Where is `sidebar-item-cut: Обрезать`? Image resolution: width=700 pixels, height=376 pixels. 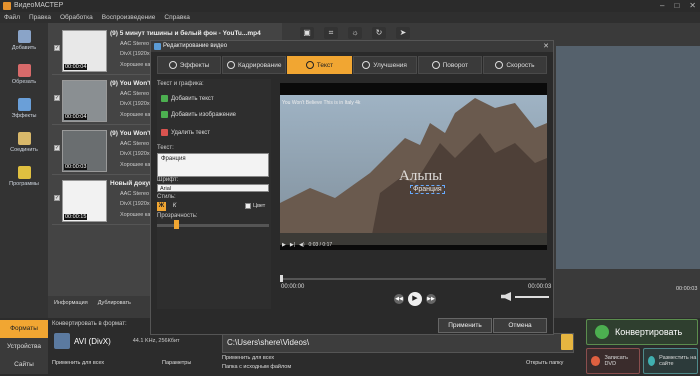 sidebar-item-cut: Обрезать is located at coordinates (24, 74).